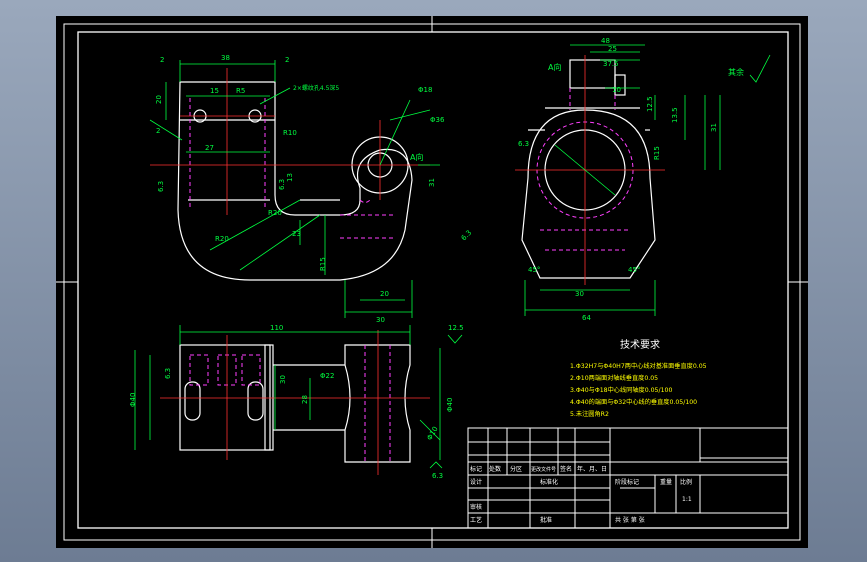 The height and width of the screenshot is (562, 867). What do you see at coordinates (158, 131) in the screenshot?
I see `dim-chamfer: 2` at bounding box center [158, 131].